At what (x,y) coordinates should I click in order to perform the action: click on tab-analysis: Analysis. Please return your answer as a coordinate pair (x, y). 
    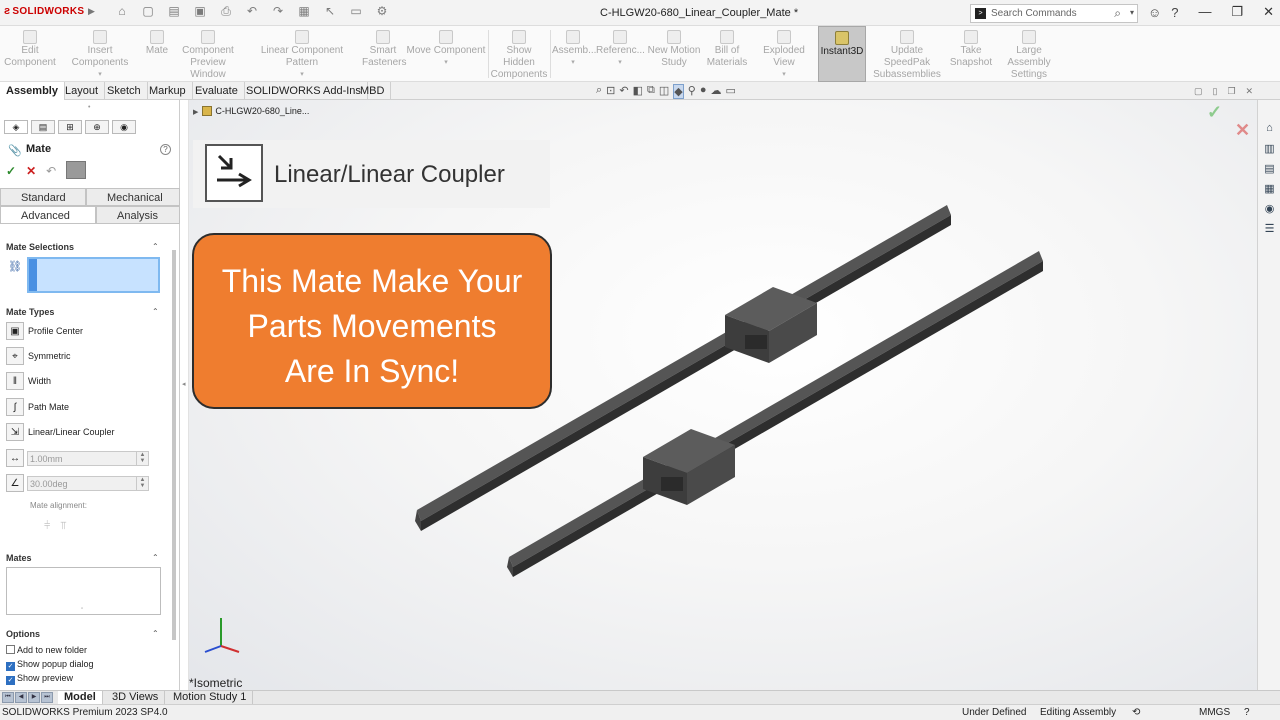
    Looking at the image, I should click on (138, 215).